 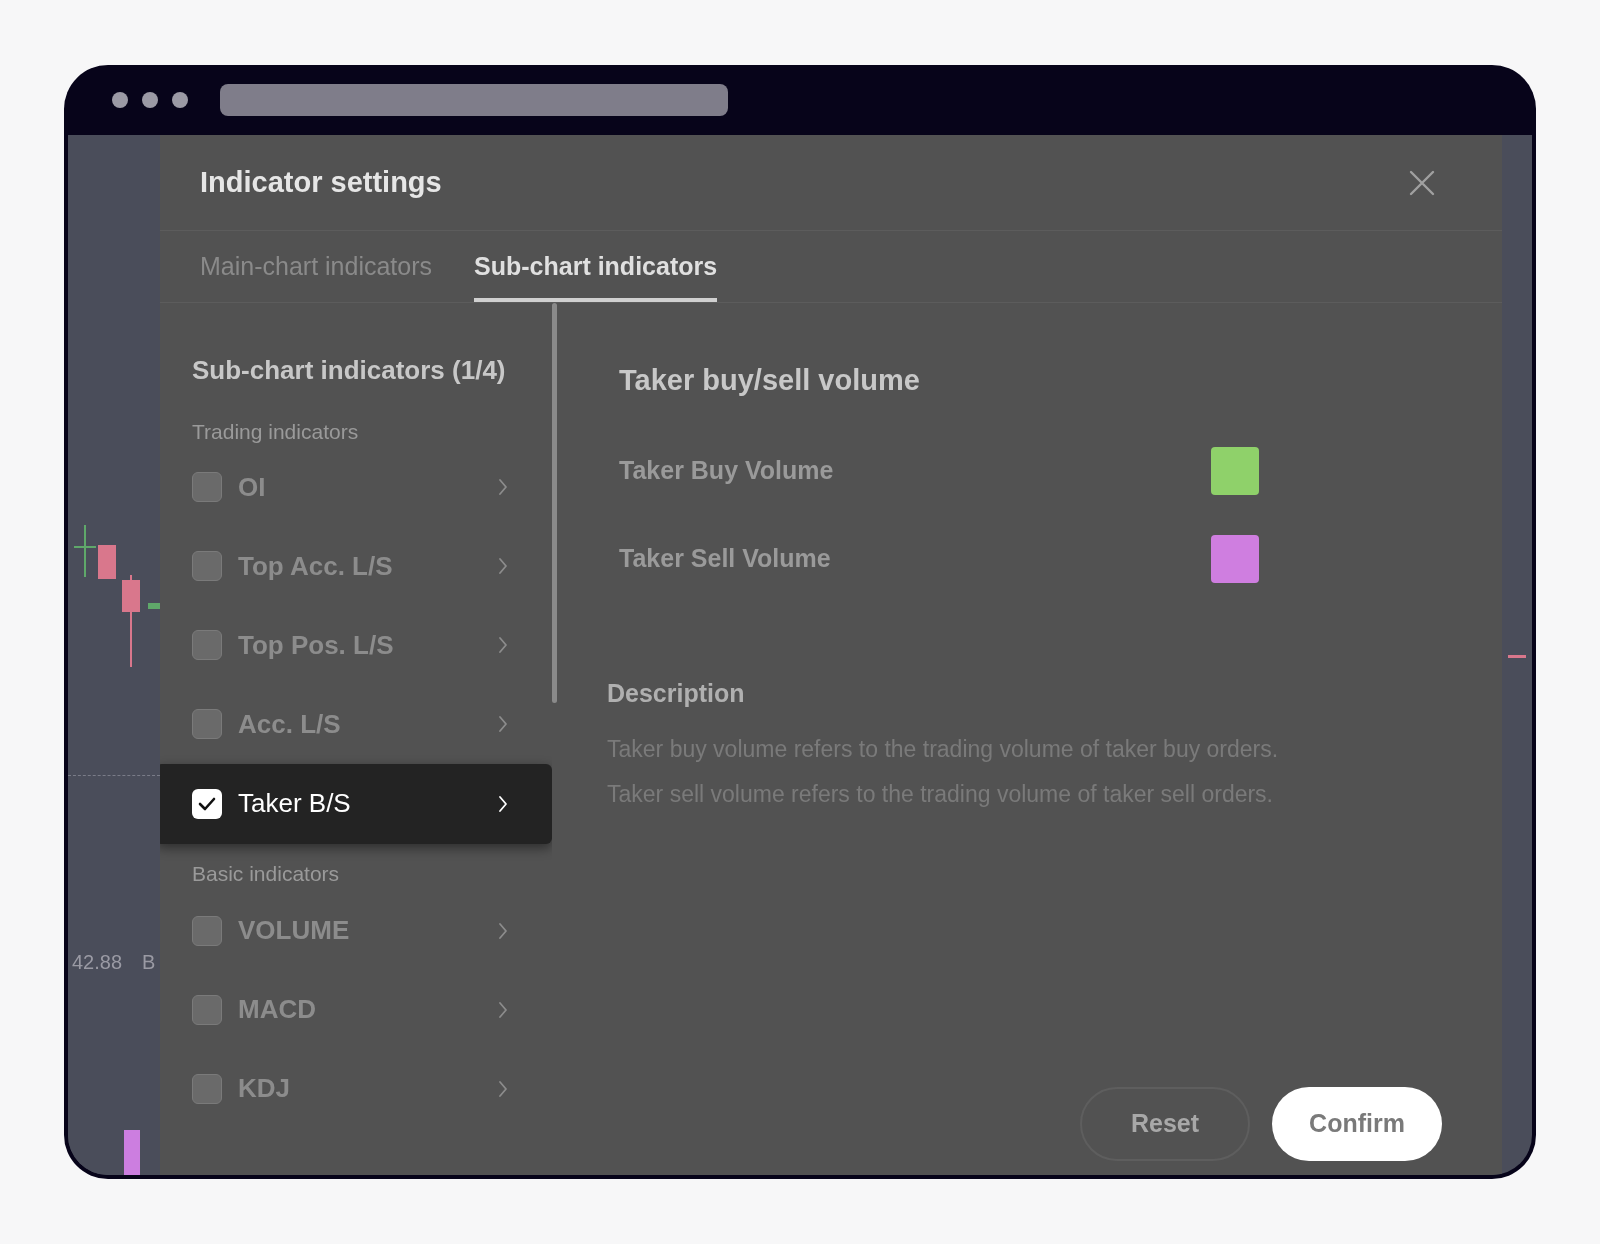 I want to click on dialog-title: Indicator settings, so click(x=321, y=182).